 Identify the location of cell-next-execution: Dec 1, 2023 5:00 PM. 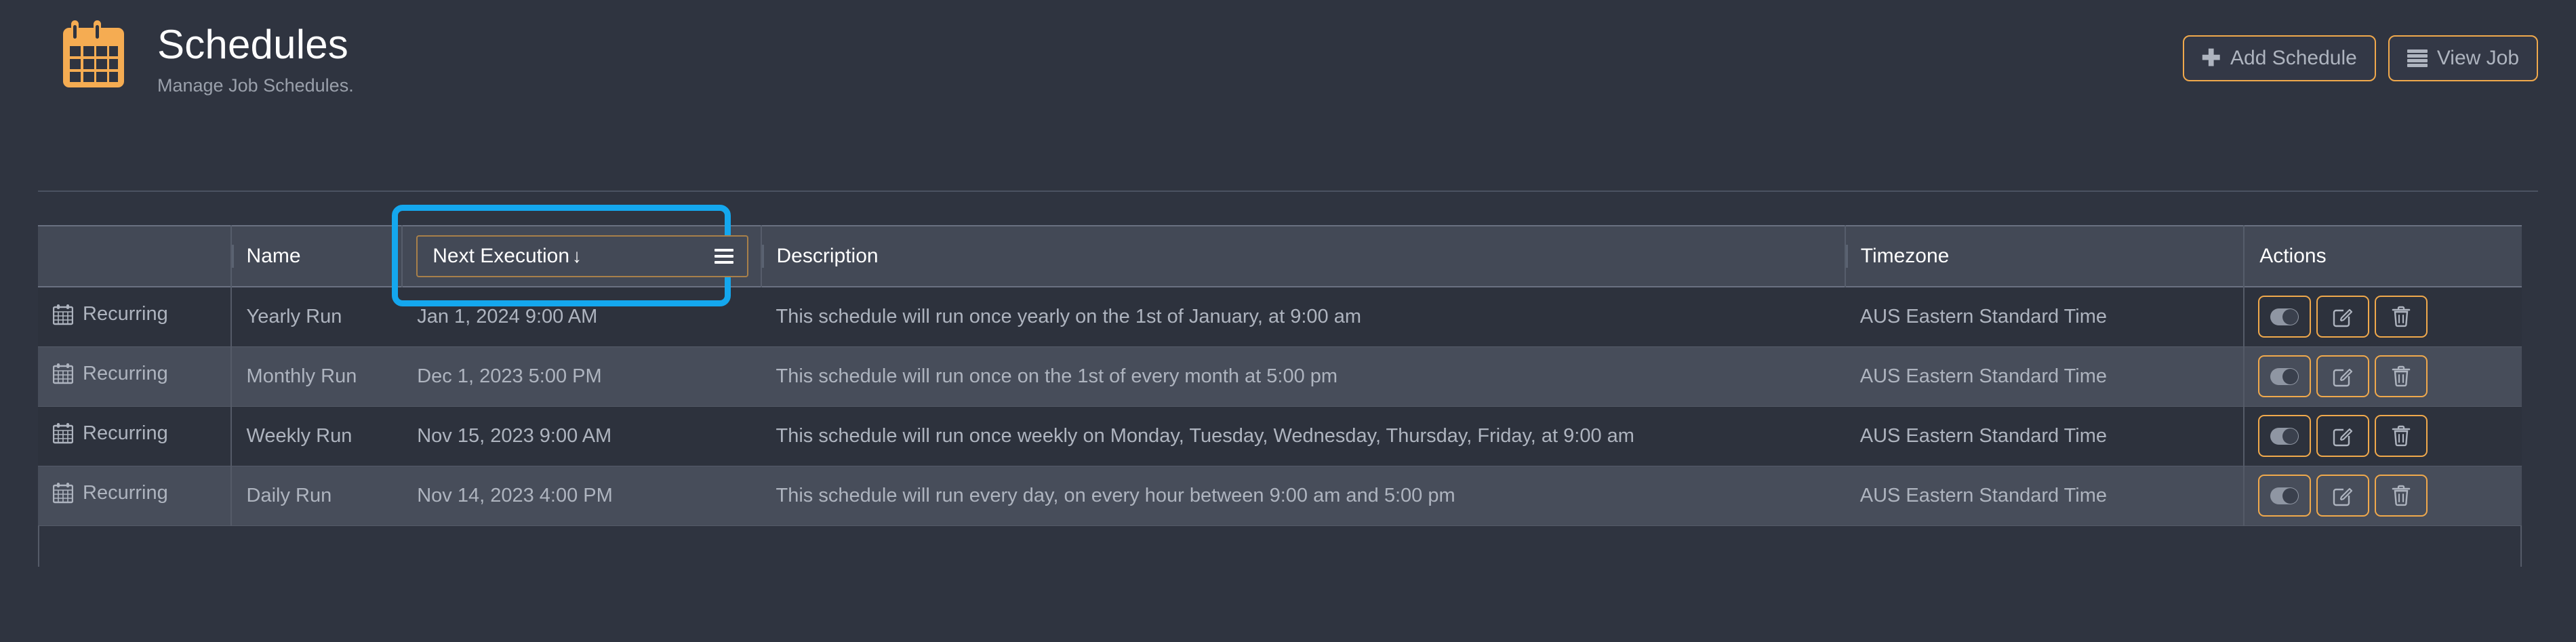
(509, 376).